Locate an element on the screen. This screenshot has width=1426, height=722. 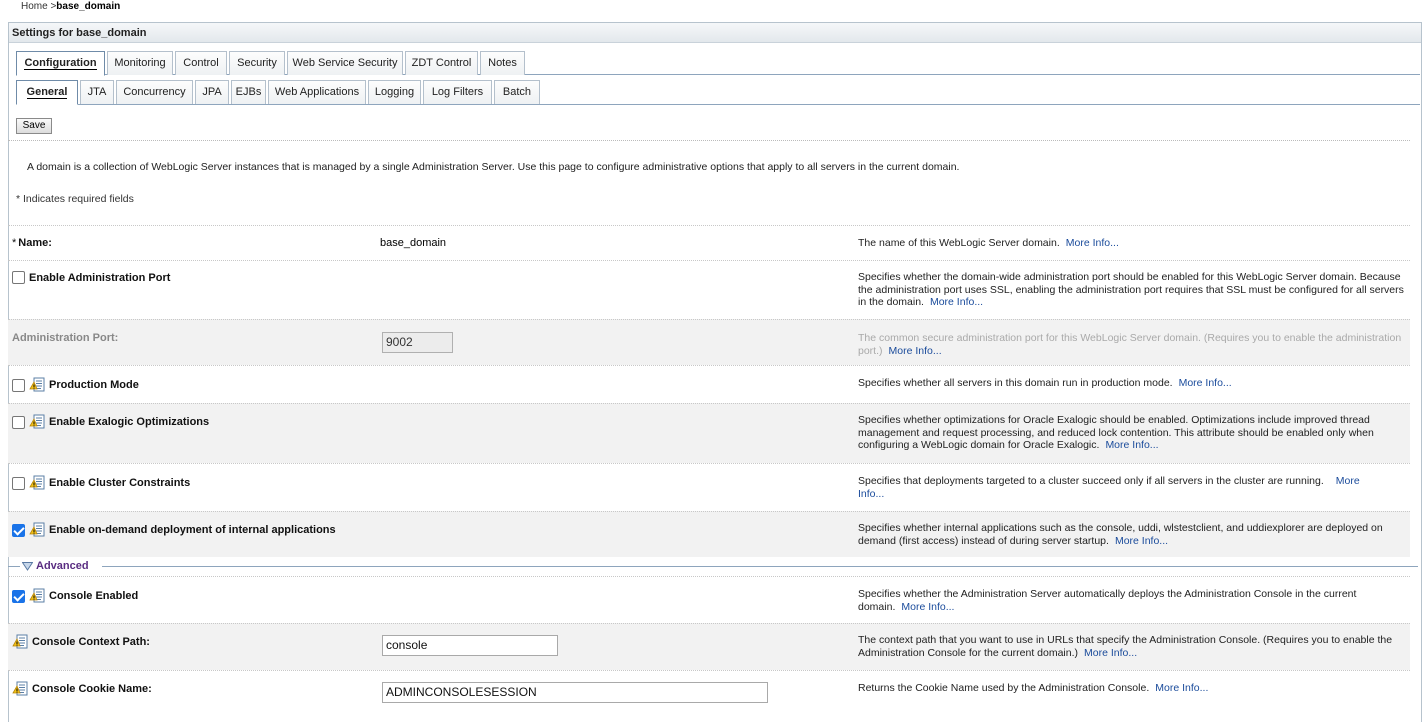
tab-zdt-control: ZDT Control is located at coordinates (441, 63).